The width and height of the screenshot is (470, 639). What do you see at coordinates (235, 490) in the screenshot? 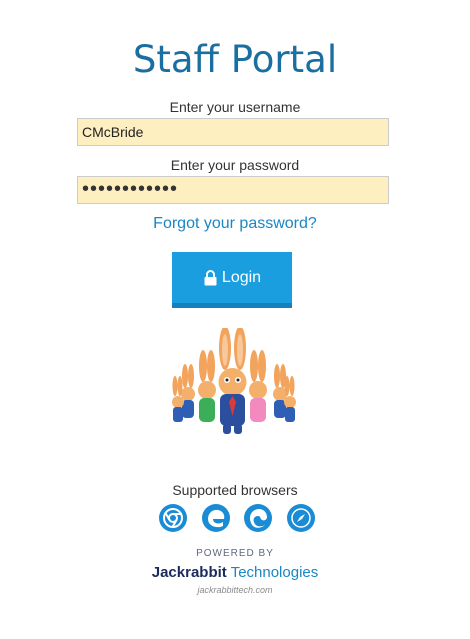
I see `supported-browsers-label: Supported browsers` at bounding box center [235, 490].